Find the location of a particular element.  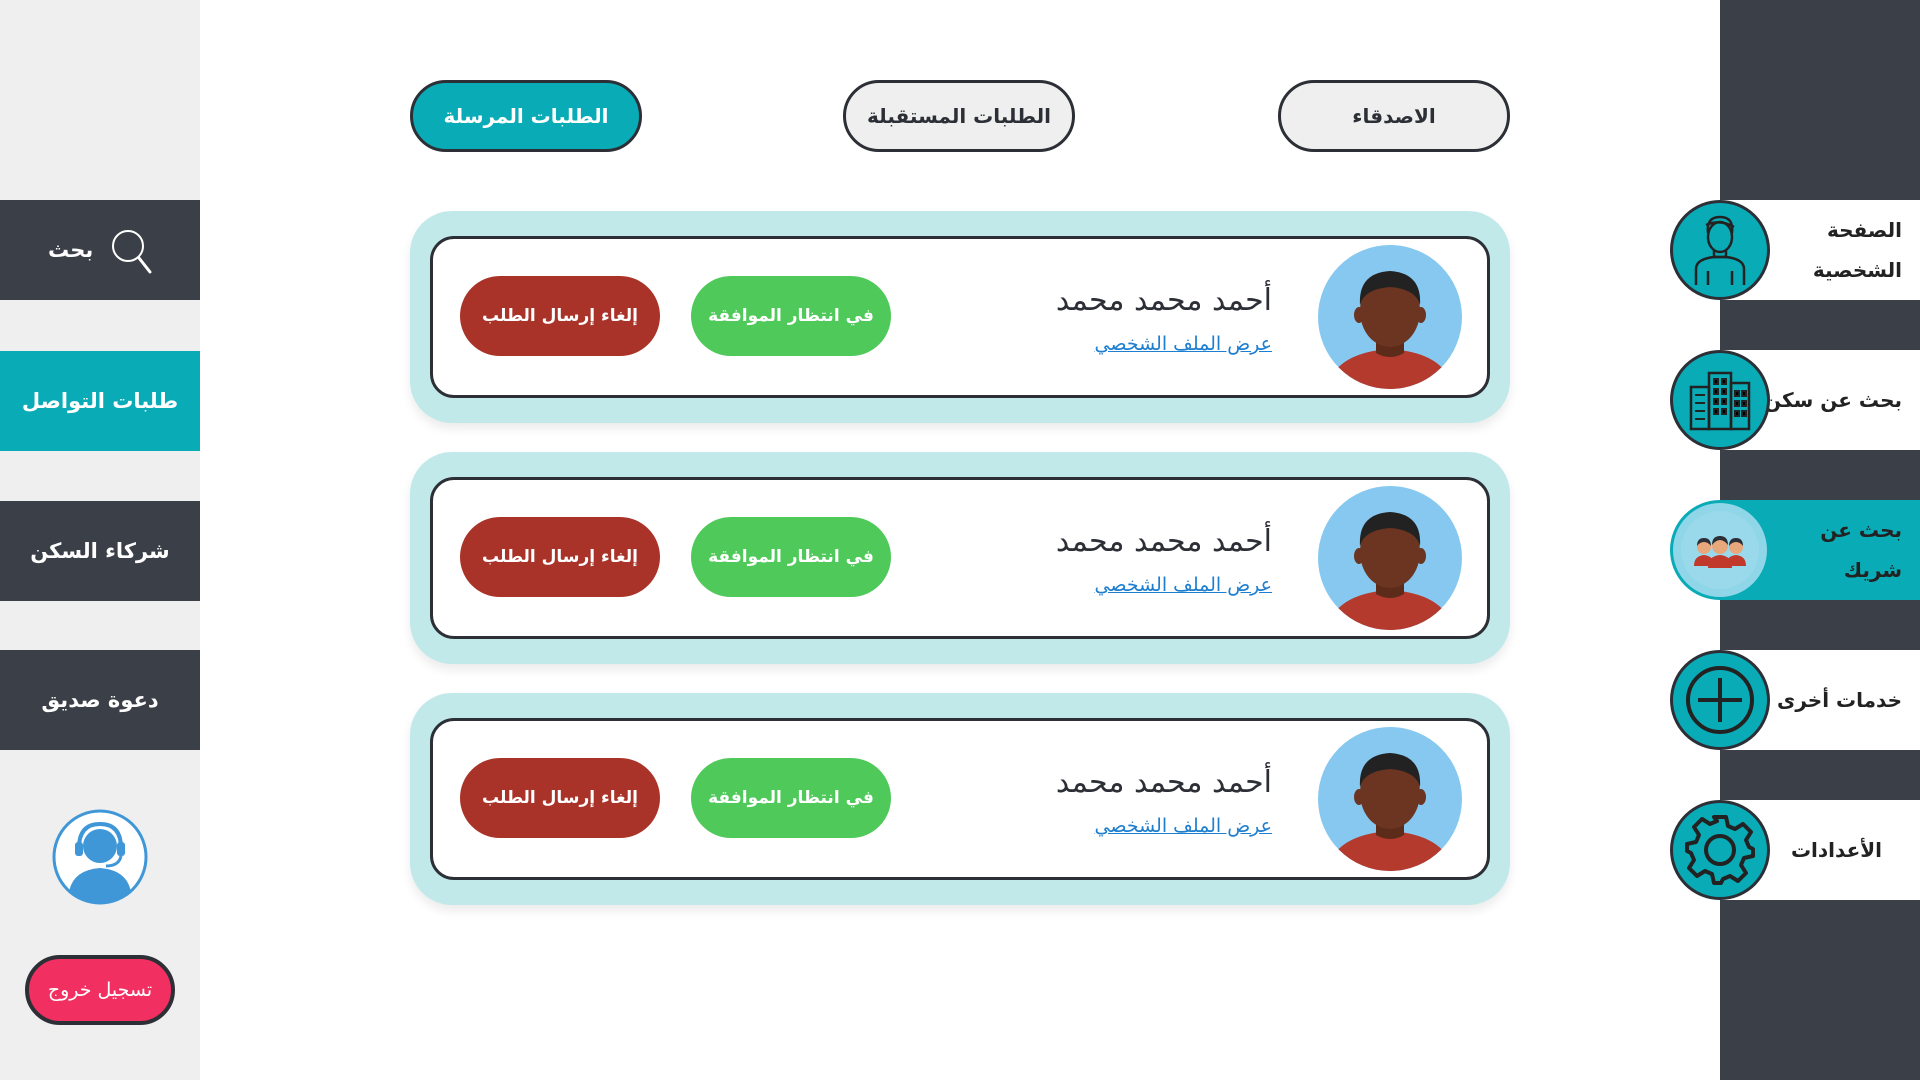

magnifier-icon is located at coordinates (132, 252).